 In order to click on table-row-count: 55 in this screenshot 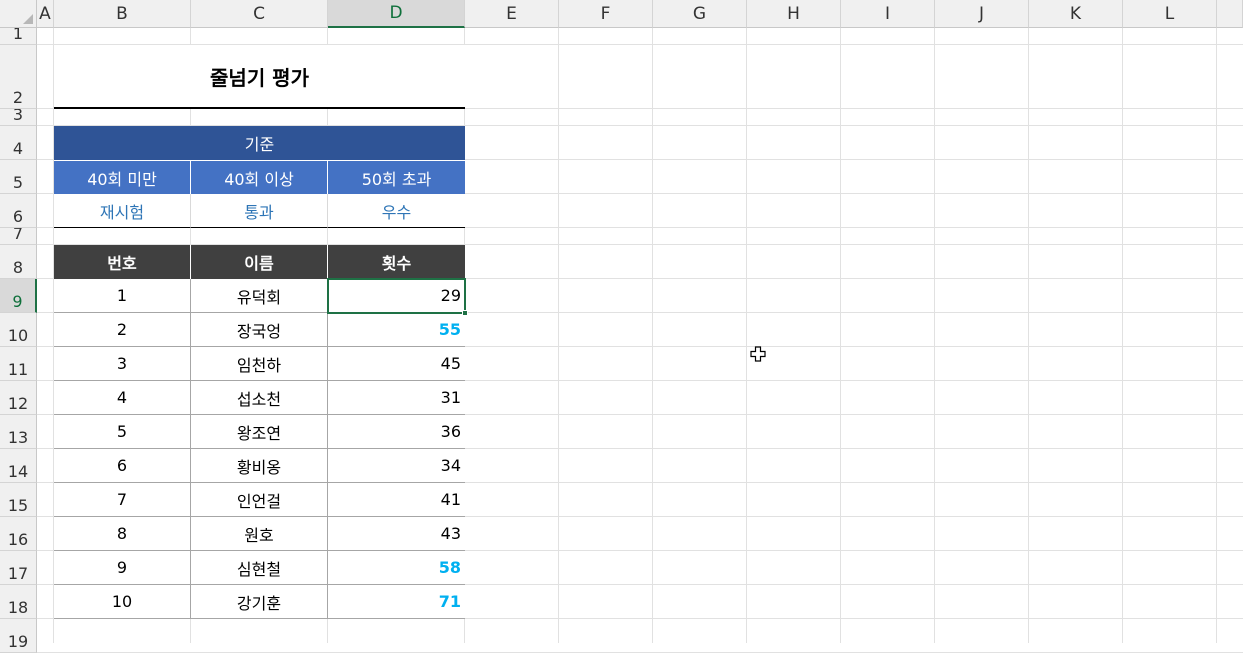, I will do `click(396, 330)`.